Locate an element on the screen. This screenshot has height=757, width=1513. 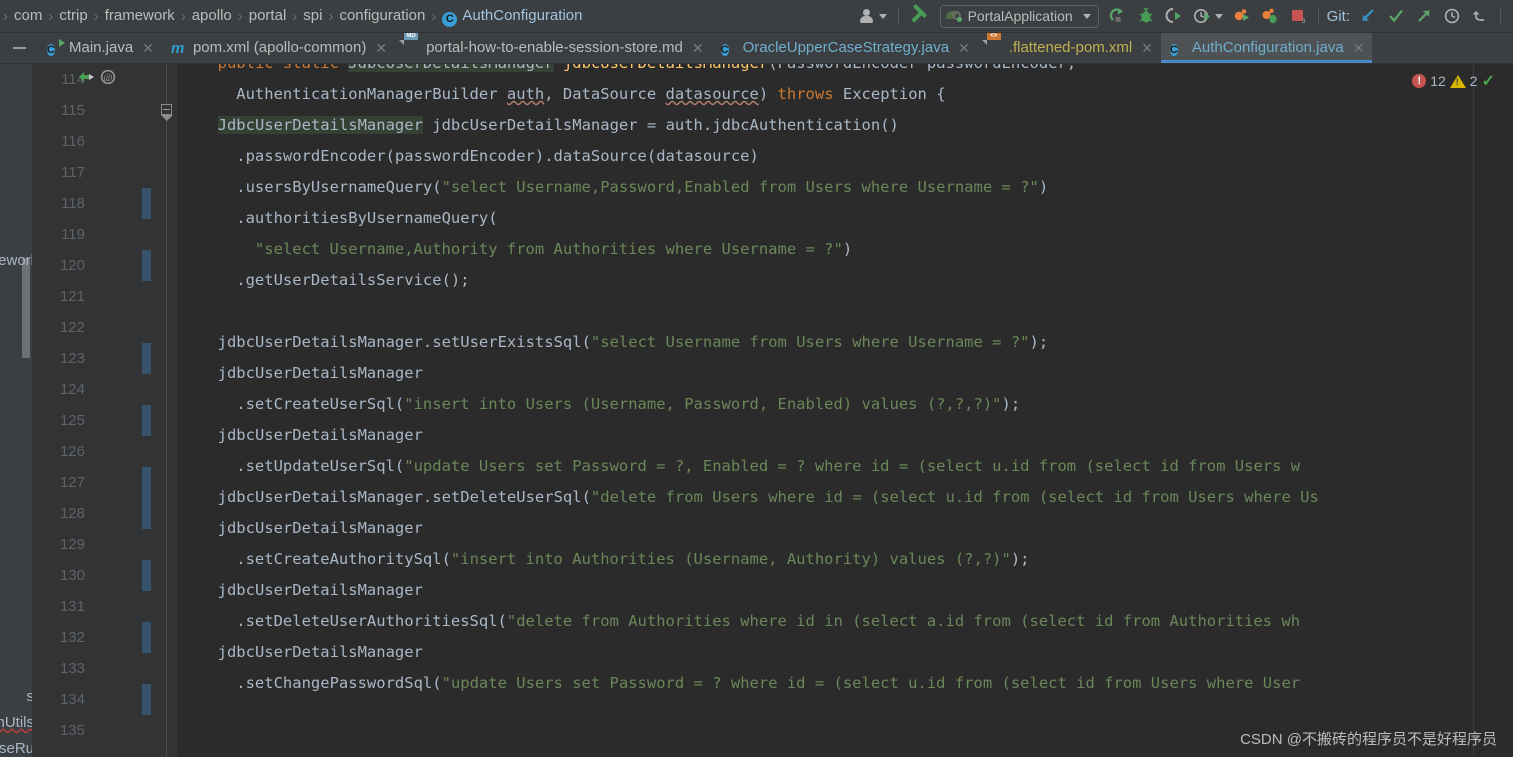
error-stripe-gutter is located at coordinates (1506, 410).